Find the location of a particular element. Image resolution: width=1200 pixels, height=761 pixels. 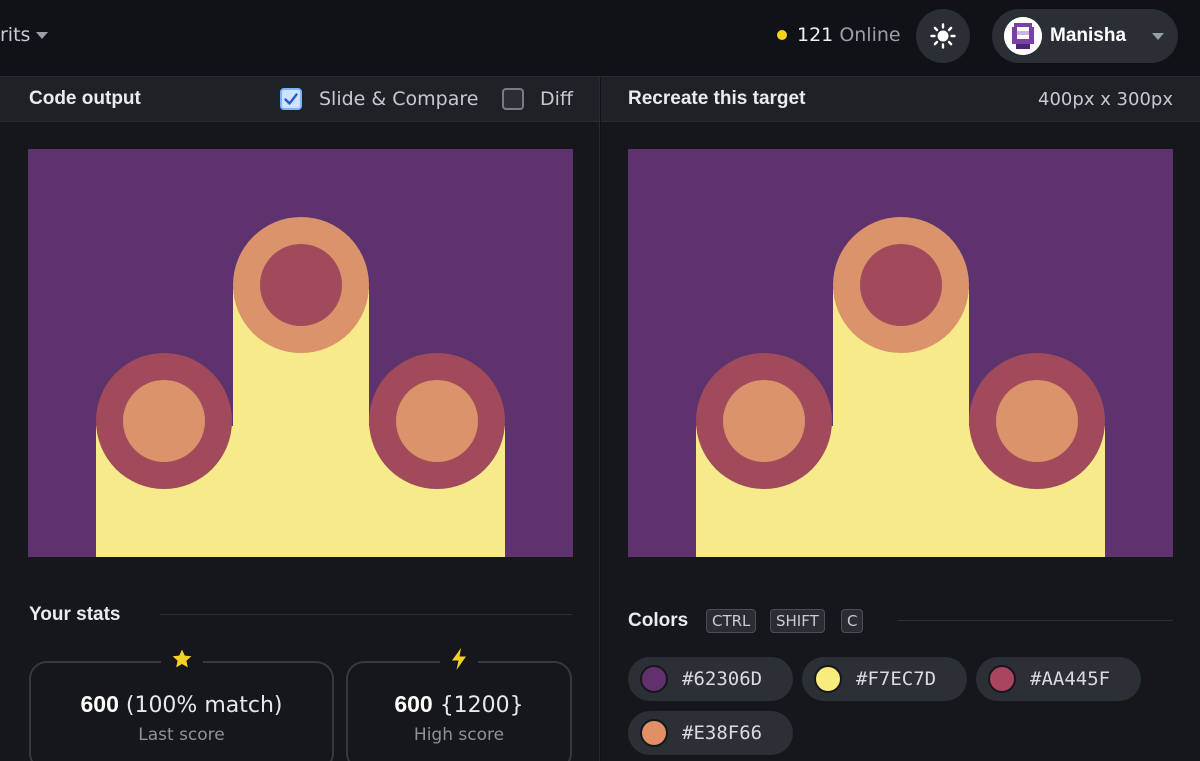

target-dimensions: 400px x 300px is located at coordinates (1105, 99).